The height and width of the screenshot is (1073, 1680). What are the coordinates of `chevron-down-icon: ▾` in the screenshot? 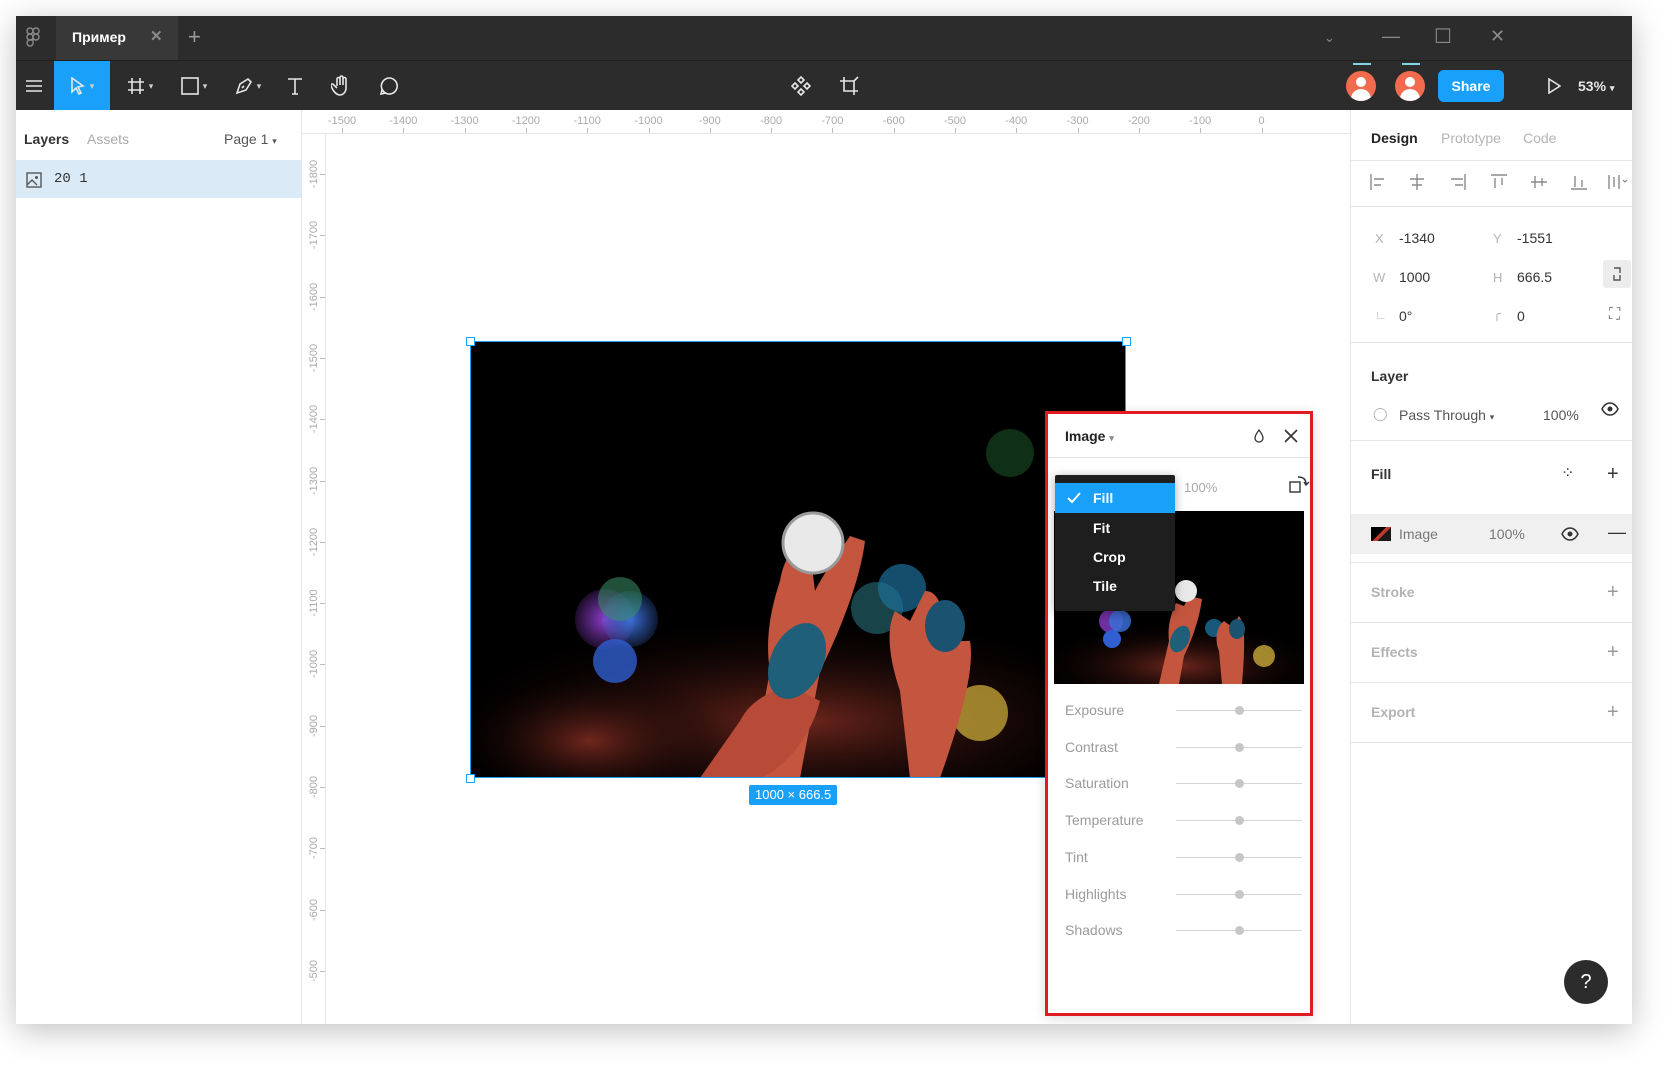 It's located at (274, 141).